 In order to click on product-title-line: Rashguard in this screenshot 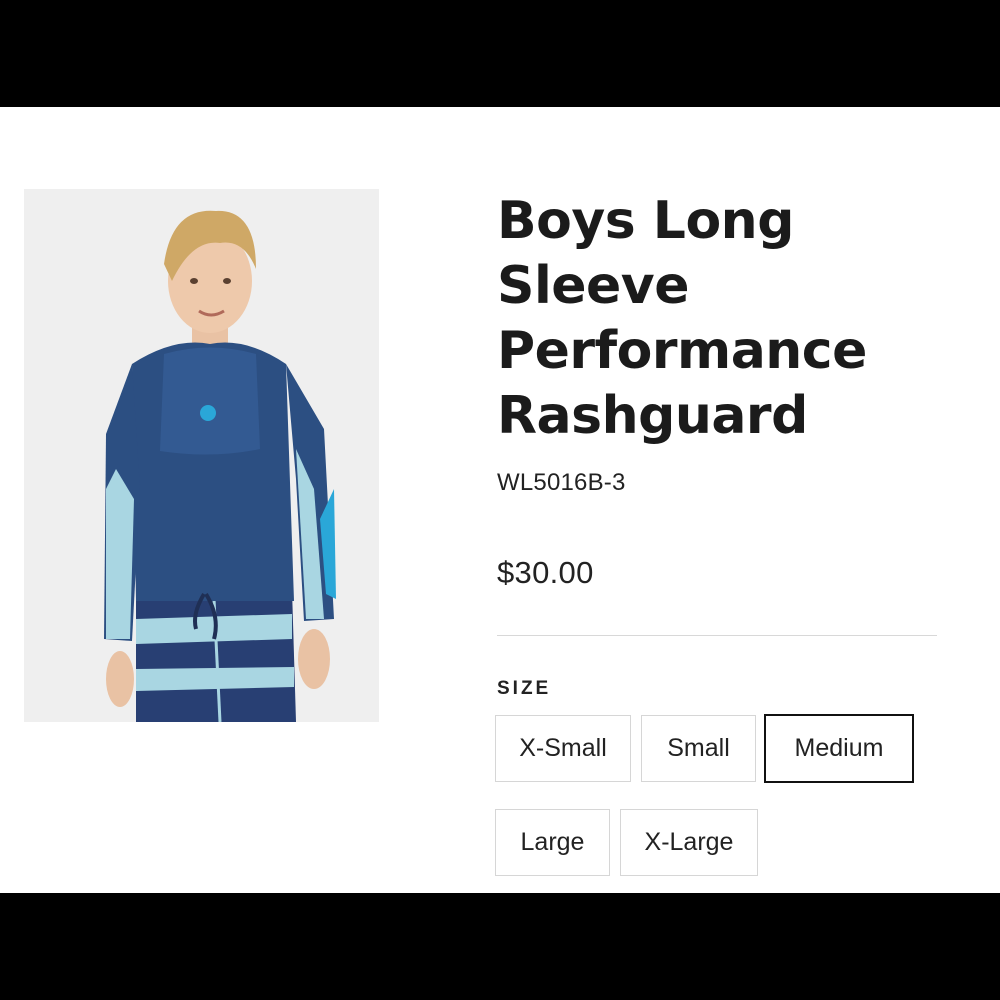, I will do `click(652, 416)`.